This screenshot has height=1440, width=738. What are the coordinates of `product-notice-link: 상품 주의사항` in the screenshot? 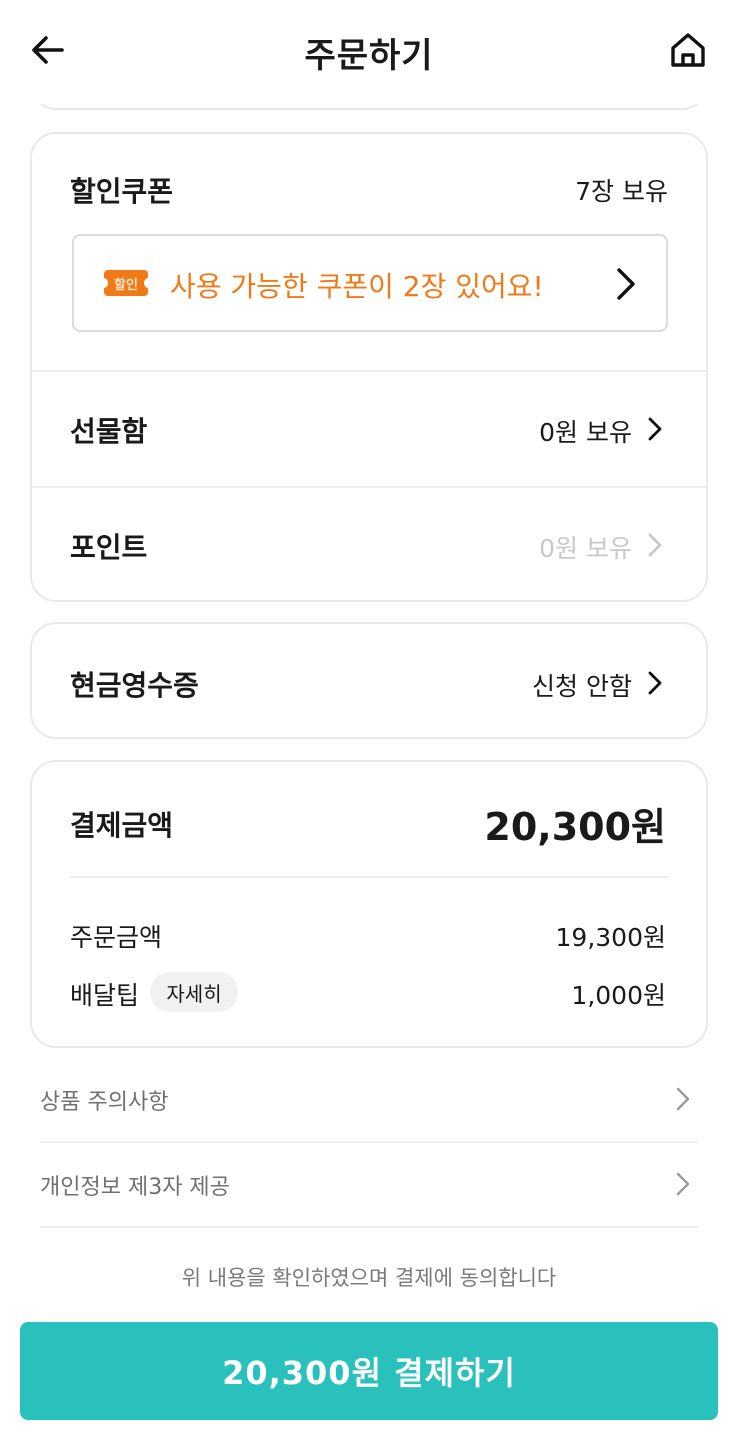 It's located at (369, 1100).